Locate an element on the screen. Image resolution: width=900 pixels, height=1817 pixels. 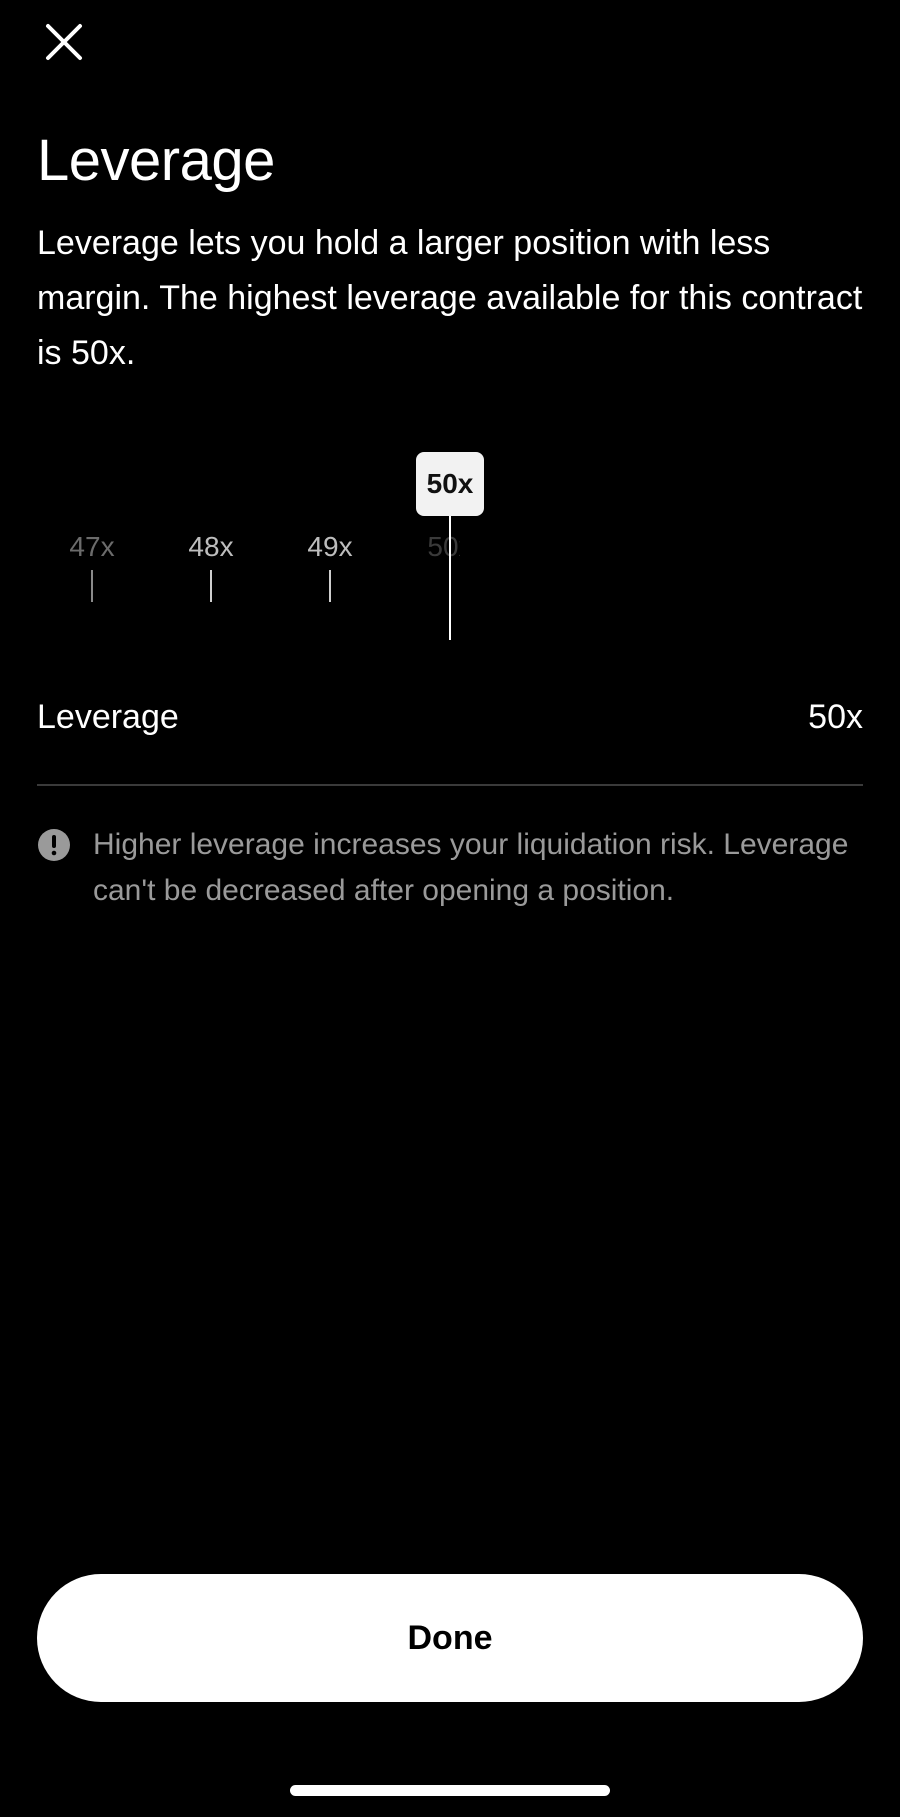
page-title: Leverage is located at coordinates (156, 160).